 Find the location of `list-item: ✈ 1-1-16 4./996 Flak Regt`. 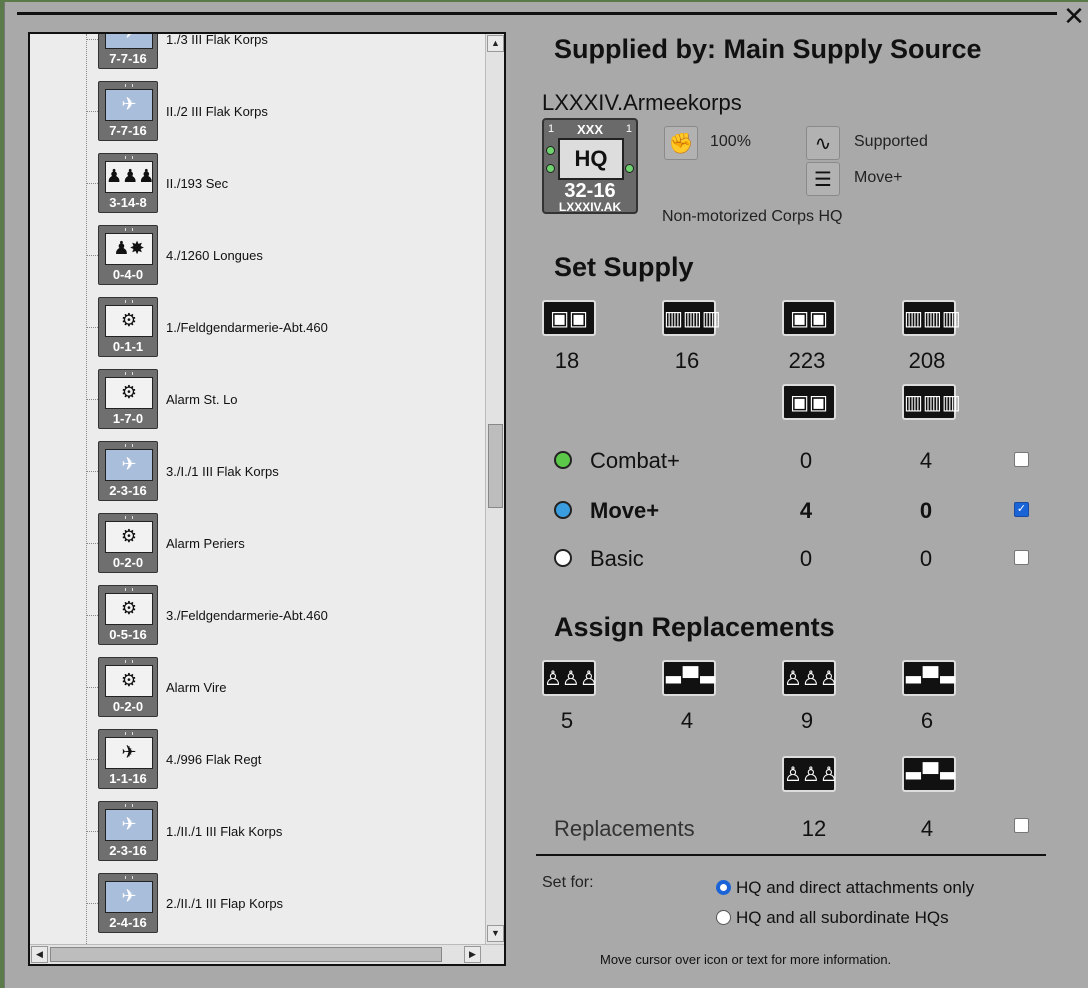

list-item: ✈ 1-1-16 4./996 Flak Regt is located at coordinates (257, 760).